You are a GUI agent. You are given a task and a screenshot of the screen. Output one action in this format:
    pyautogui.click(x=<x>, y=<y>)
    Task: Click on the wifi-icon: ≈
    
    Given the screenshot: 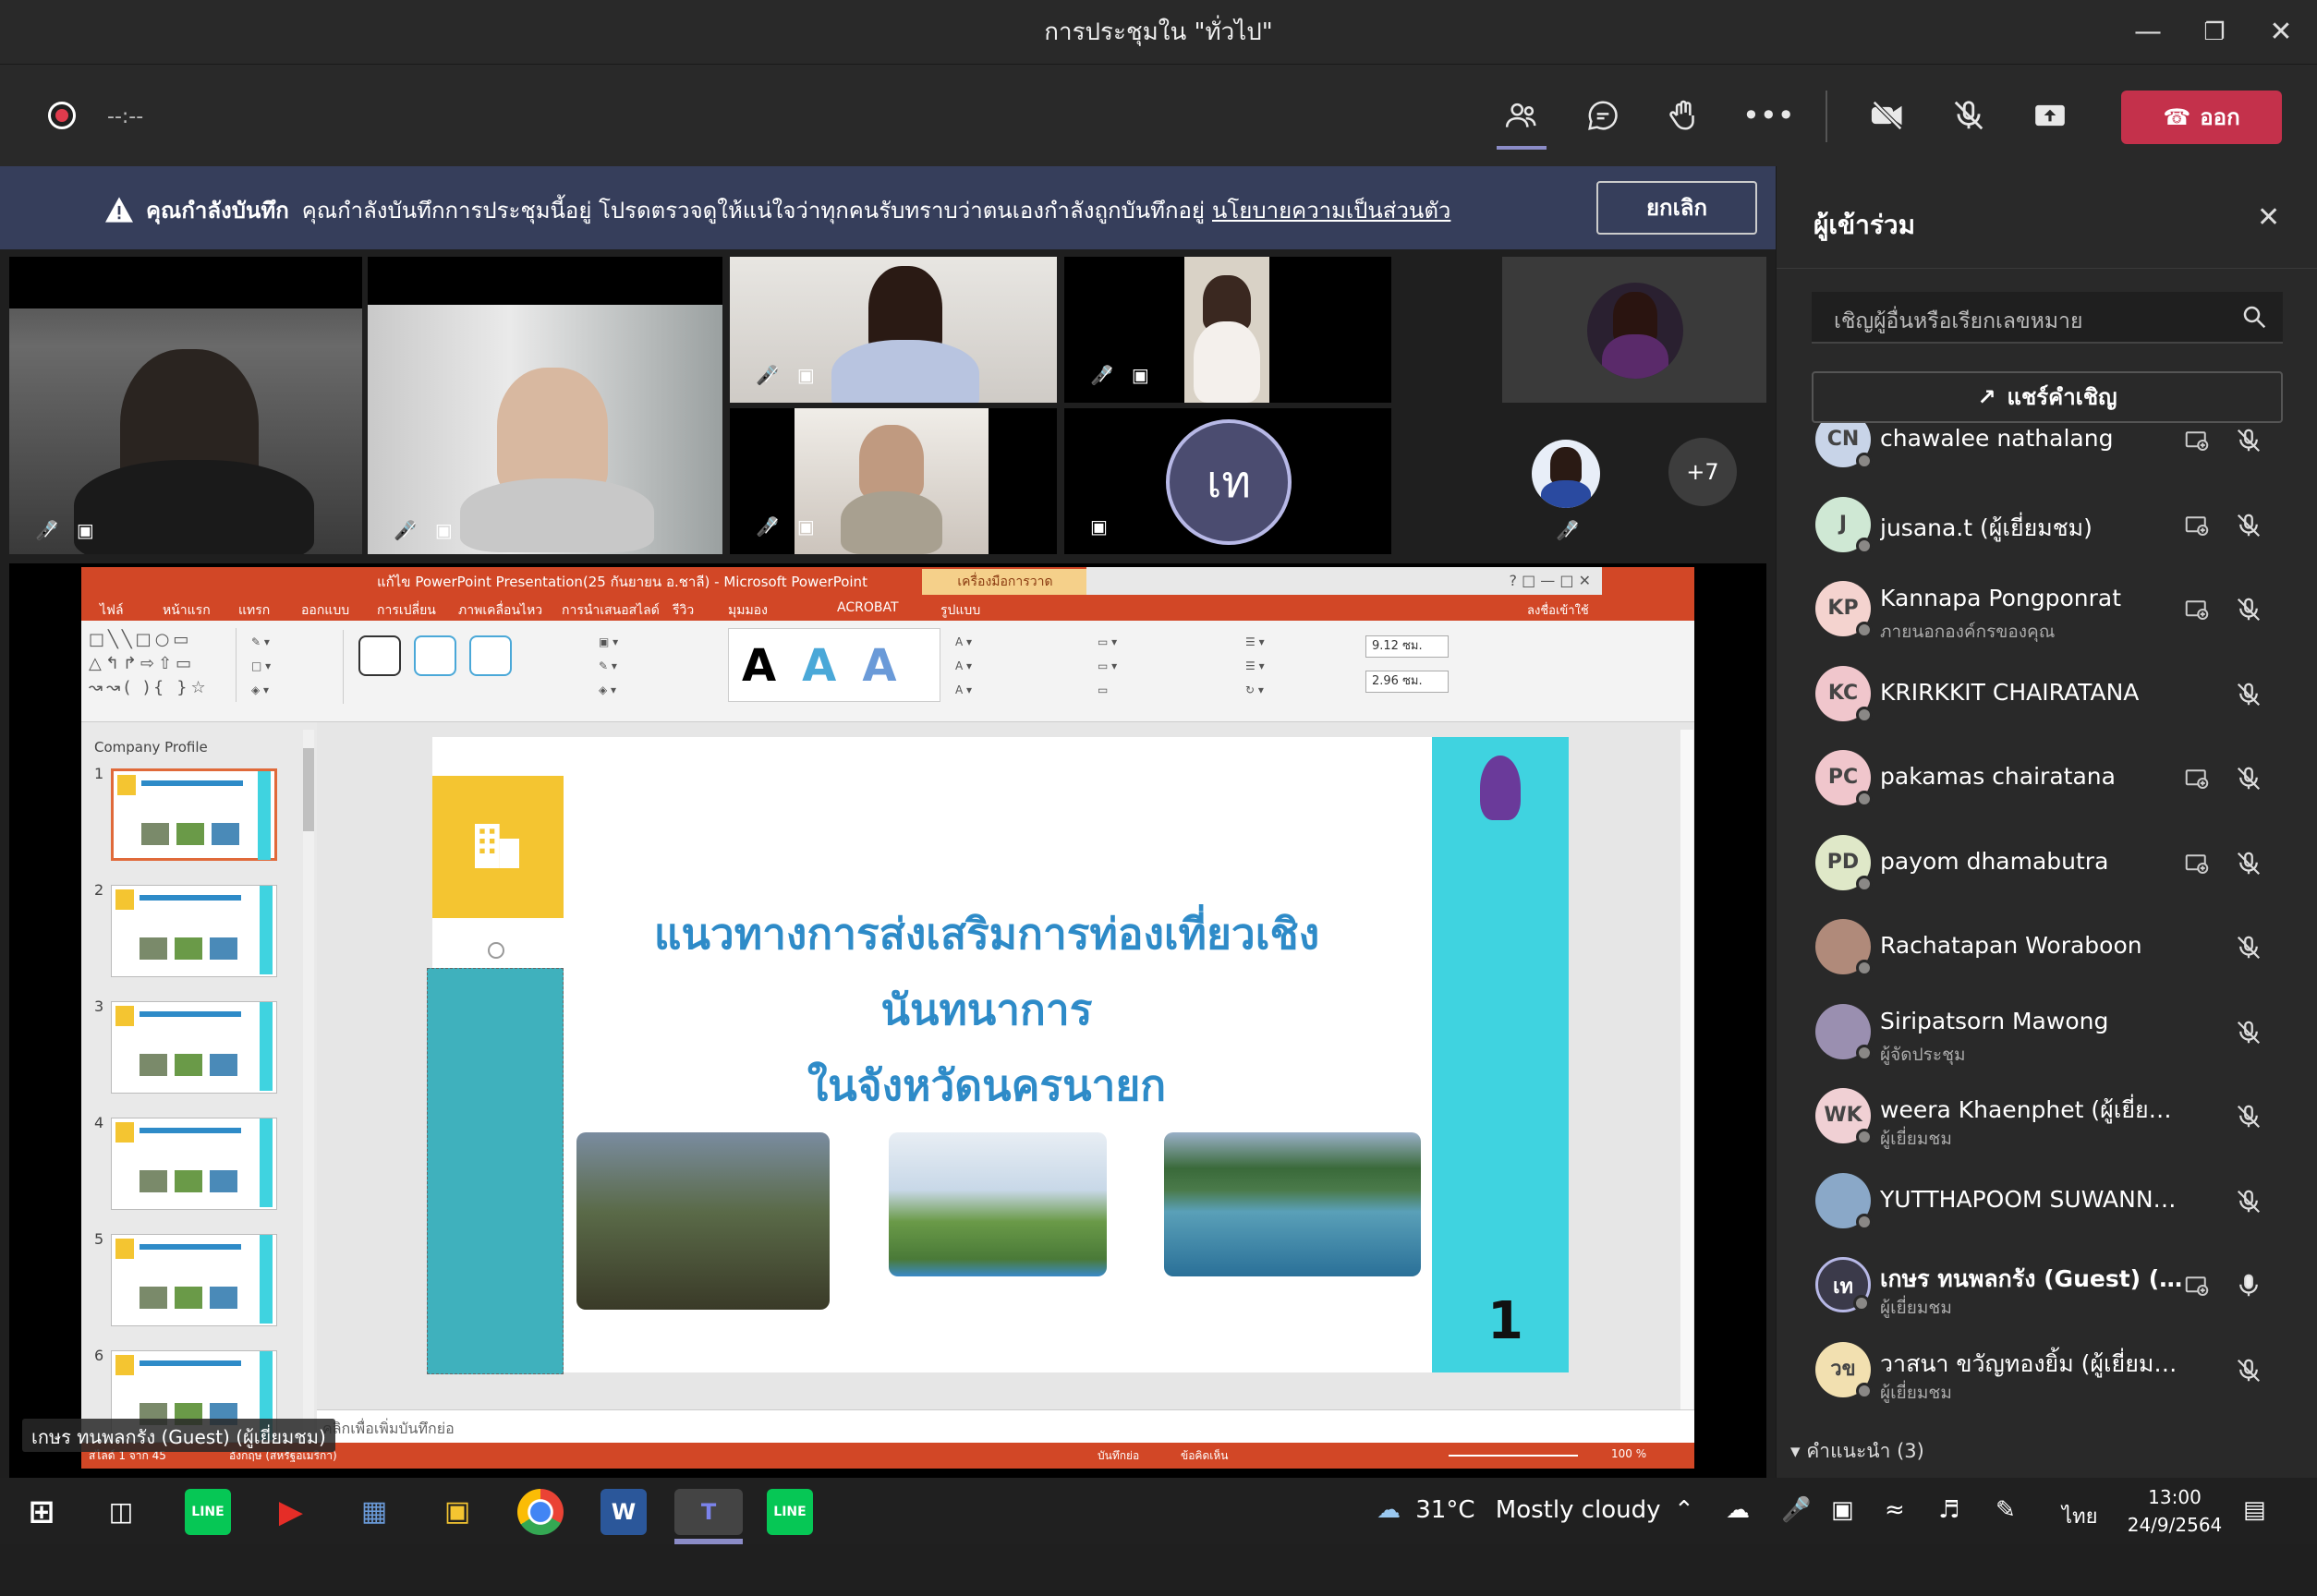 What is the action you would take?
    pyautogui.click(x=1895, y=1510)
    